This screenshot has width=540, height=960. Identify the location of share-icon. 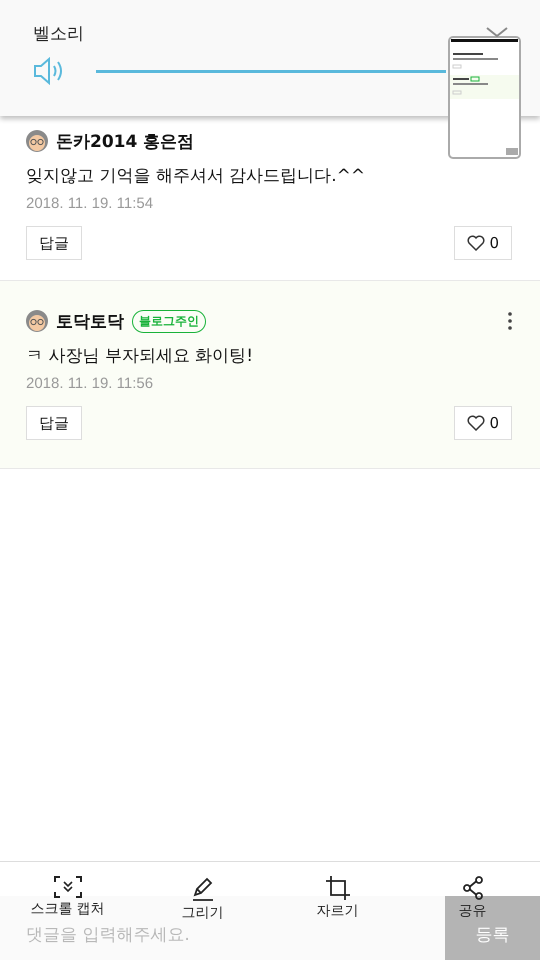
(473, 888).